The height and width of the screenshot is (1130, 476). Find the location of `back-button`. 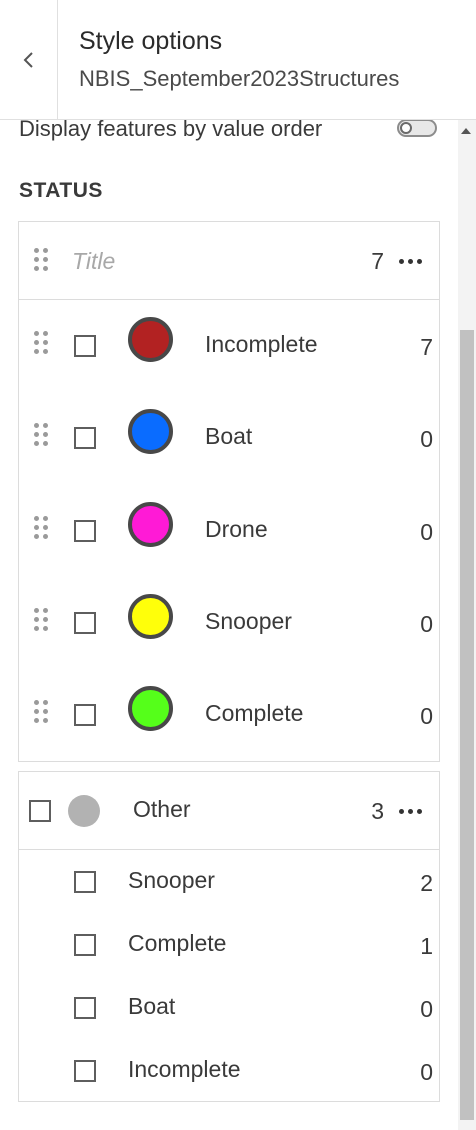

back-button is located at coordinates (29, 59).